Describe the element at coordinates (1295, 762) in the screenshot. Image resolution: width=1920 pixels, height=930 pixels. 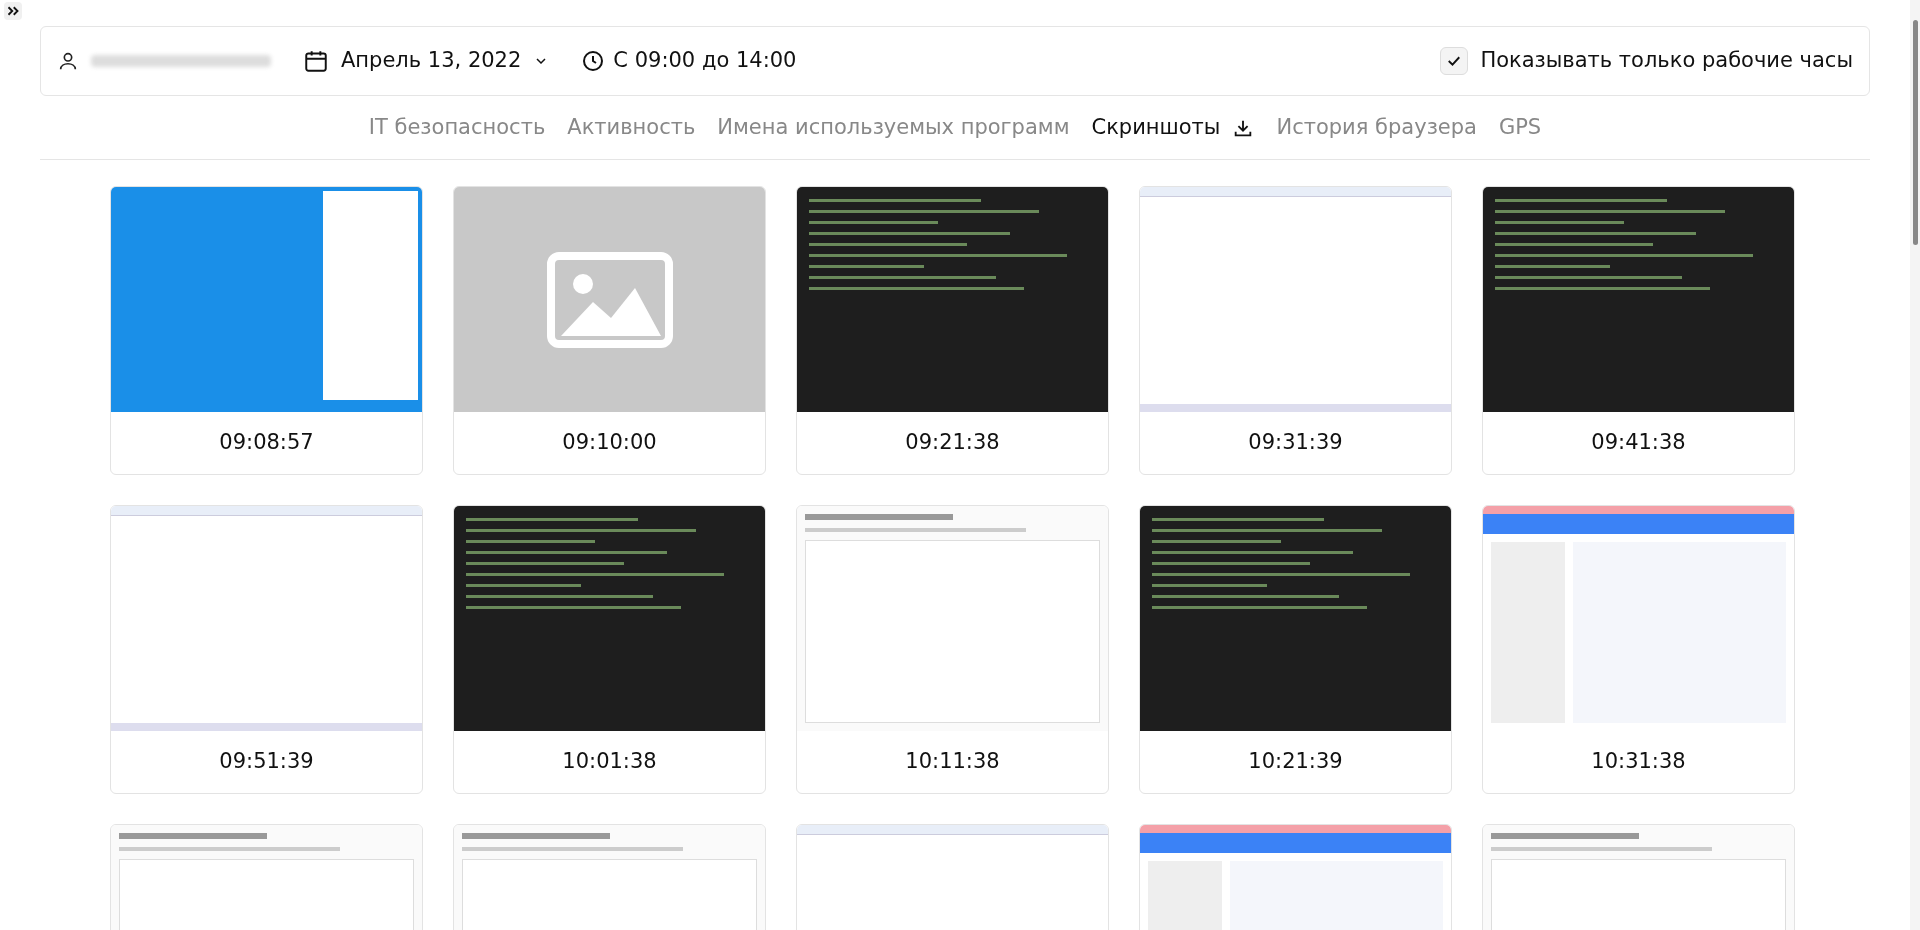
I see `screenshot-time: 10:21:39` at that location.